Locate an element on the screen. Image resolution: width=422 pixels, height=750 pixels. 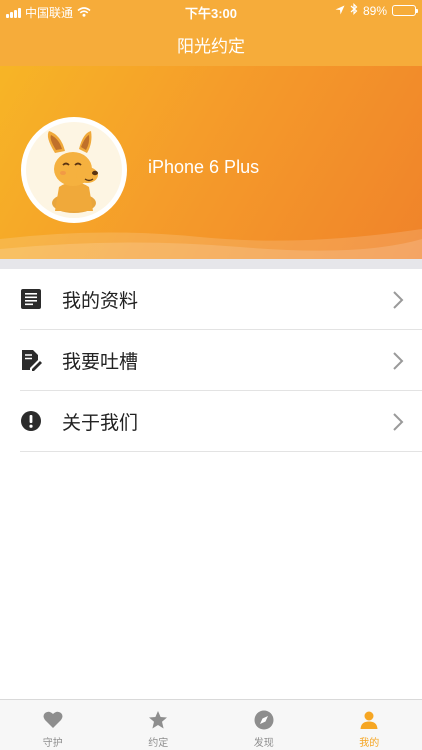
tab-mine: 我的 is located at coordinates (369, 725).